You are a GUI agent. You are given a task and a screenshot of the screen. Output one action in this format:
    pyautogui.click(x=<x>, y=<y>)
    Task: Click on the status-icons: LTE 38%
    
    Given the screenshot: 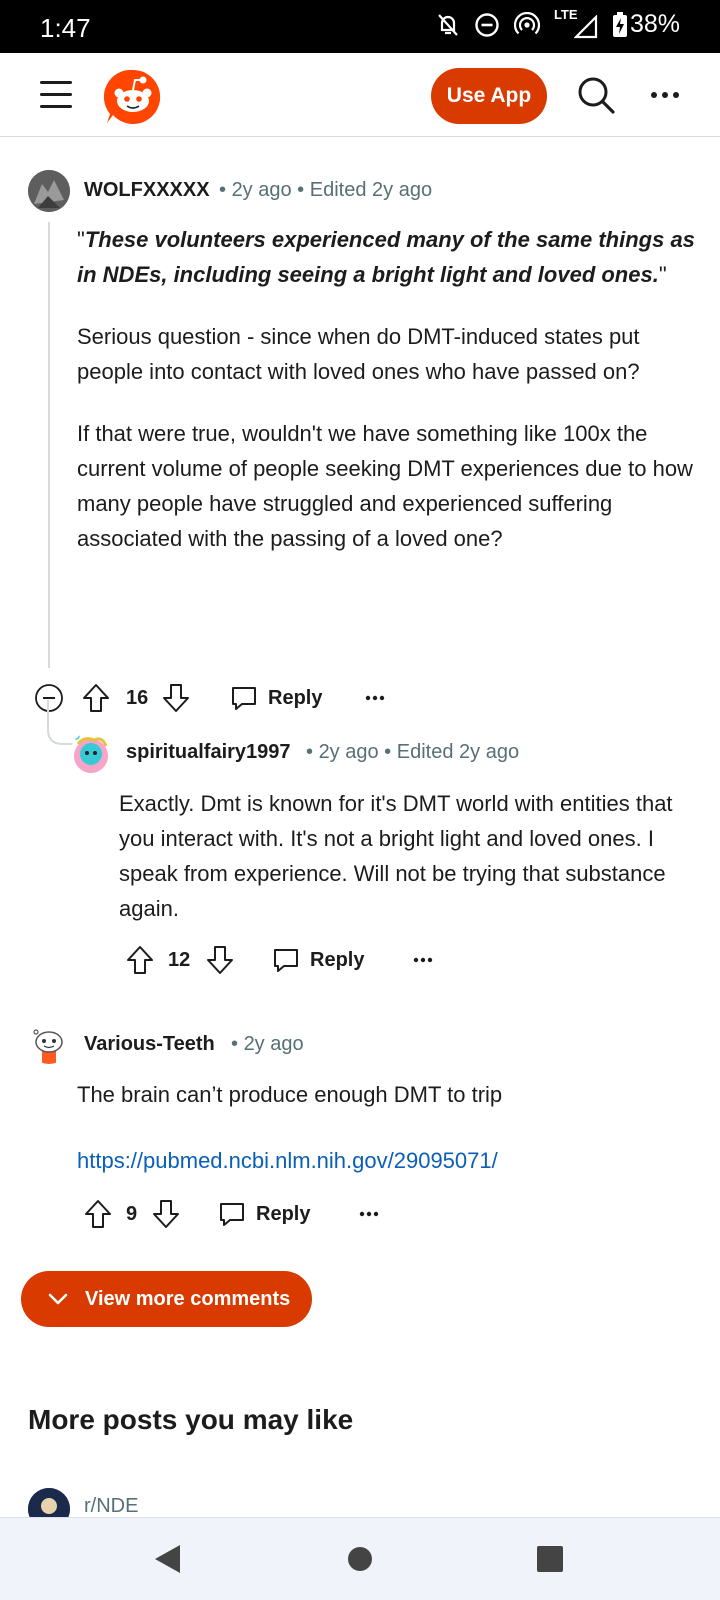 What is the action you would take?
    pyautogui.click(x=558, y=23)
    